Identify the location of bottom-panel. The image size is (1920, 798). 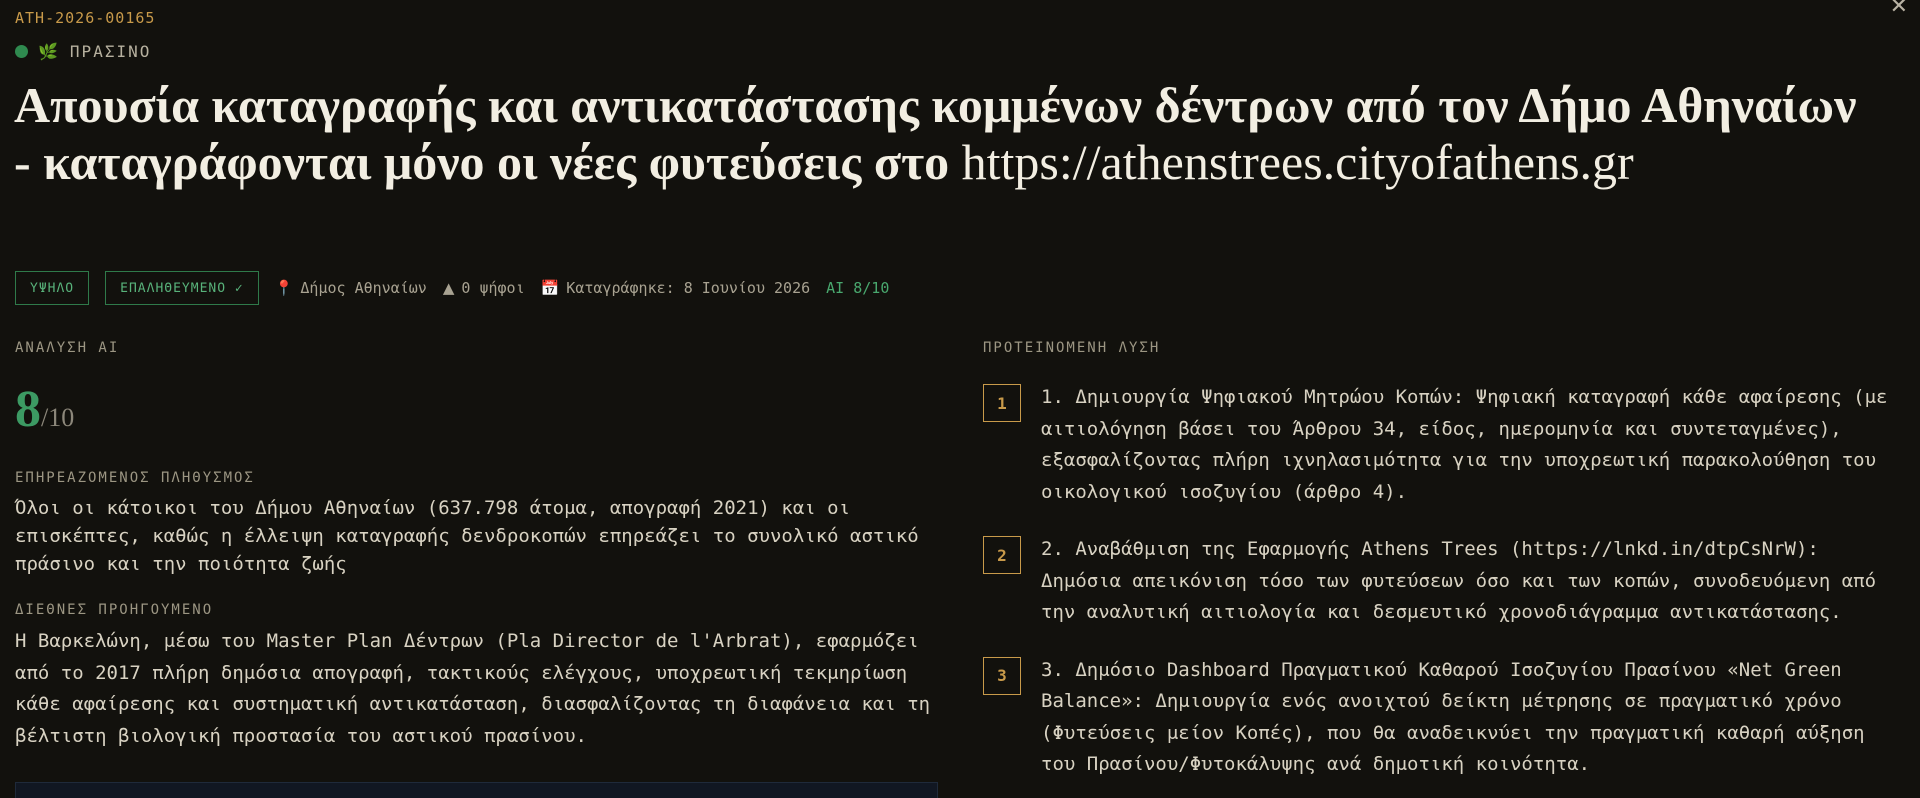
(476, 790).